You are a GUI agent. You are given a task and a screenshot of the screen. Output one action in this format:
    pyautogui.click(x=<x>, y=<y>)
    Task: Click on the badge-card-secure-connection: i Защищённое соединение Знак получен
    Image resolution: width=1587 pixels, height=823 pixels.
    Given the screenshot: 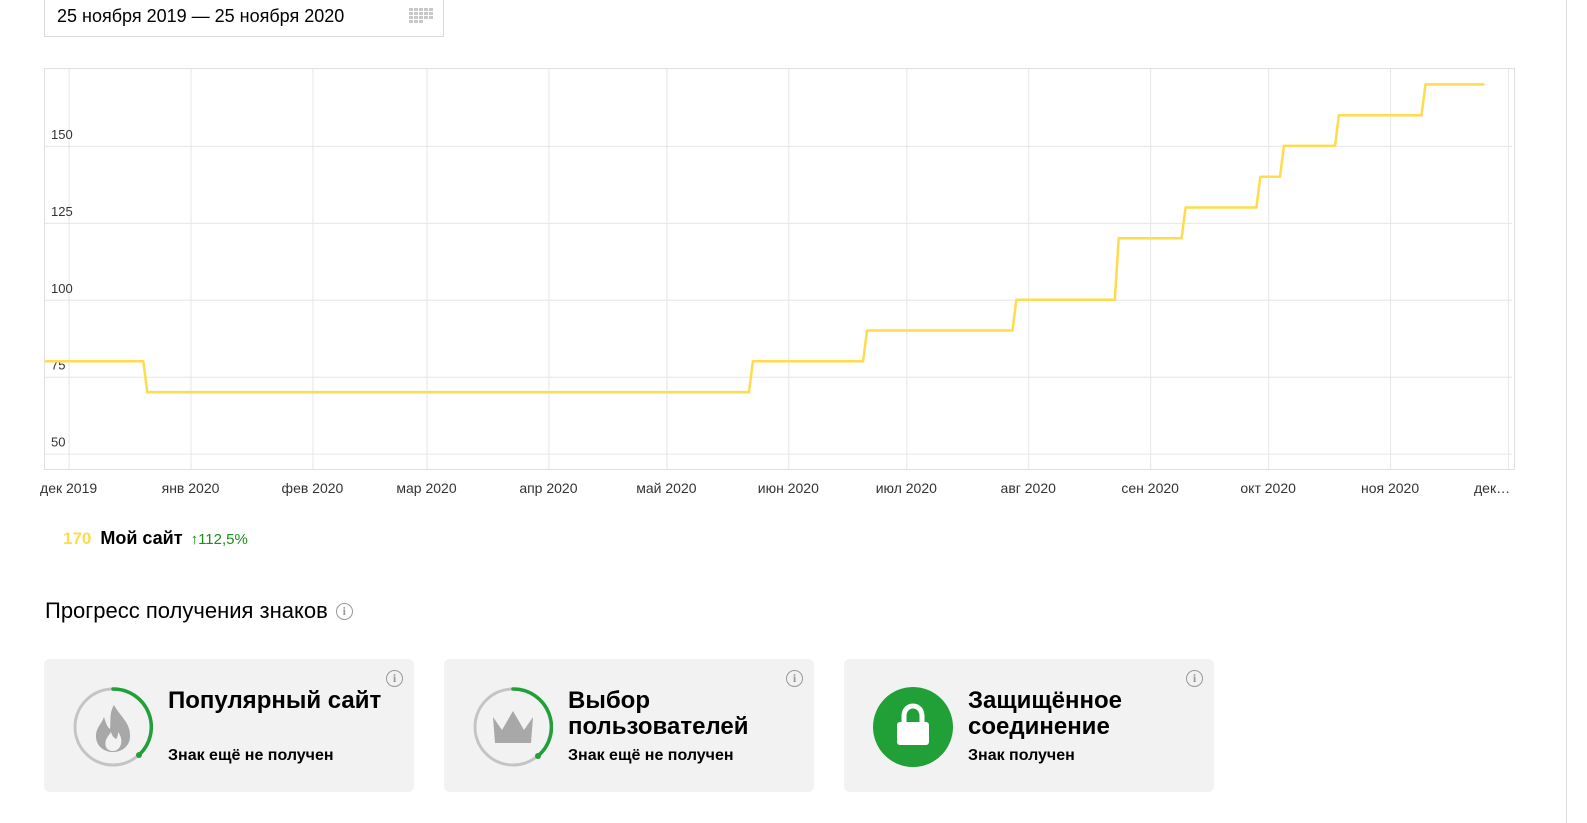 What is the action you would take?
    pyautogui.click(x=1029, y=725)
    